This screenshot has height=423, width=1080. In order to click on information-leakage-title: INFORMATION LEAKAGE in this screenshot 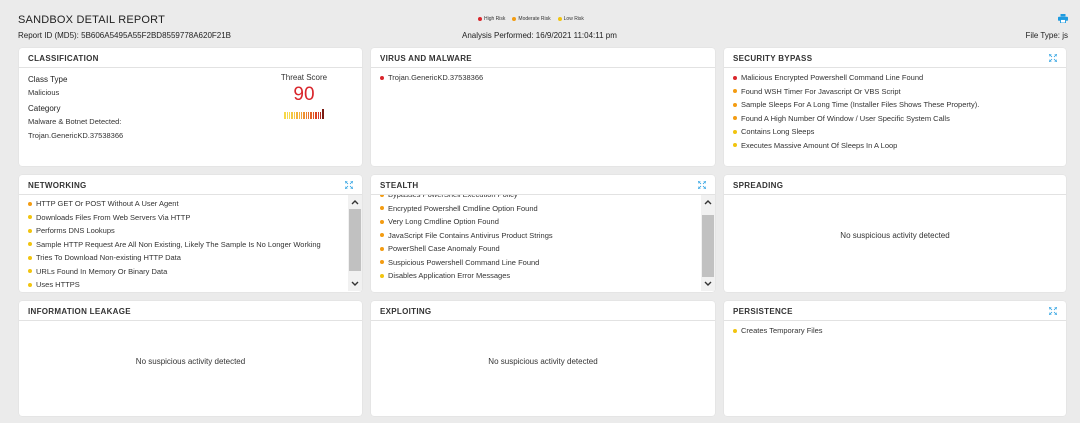, I will do `click(190, 311)`.